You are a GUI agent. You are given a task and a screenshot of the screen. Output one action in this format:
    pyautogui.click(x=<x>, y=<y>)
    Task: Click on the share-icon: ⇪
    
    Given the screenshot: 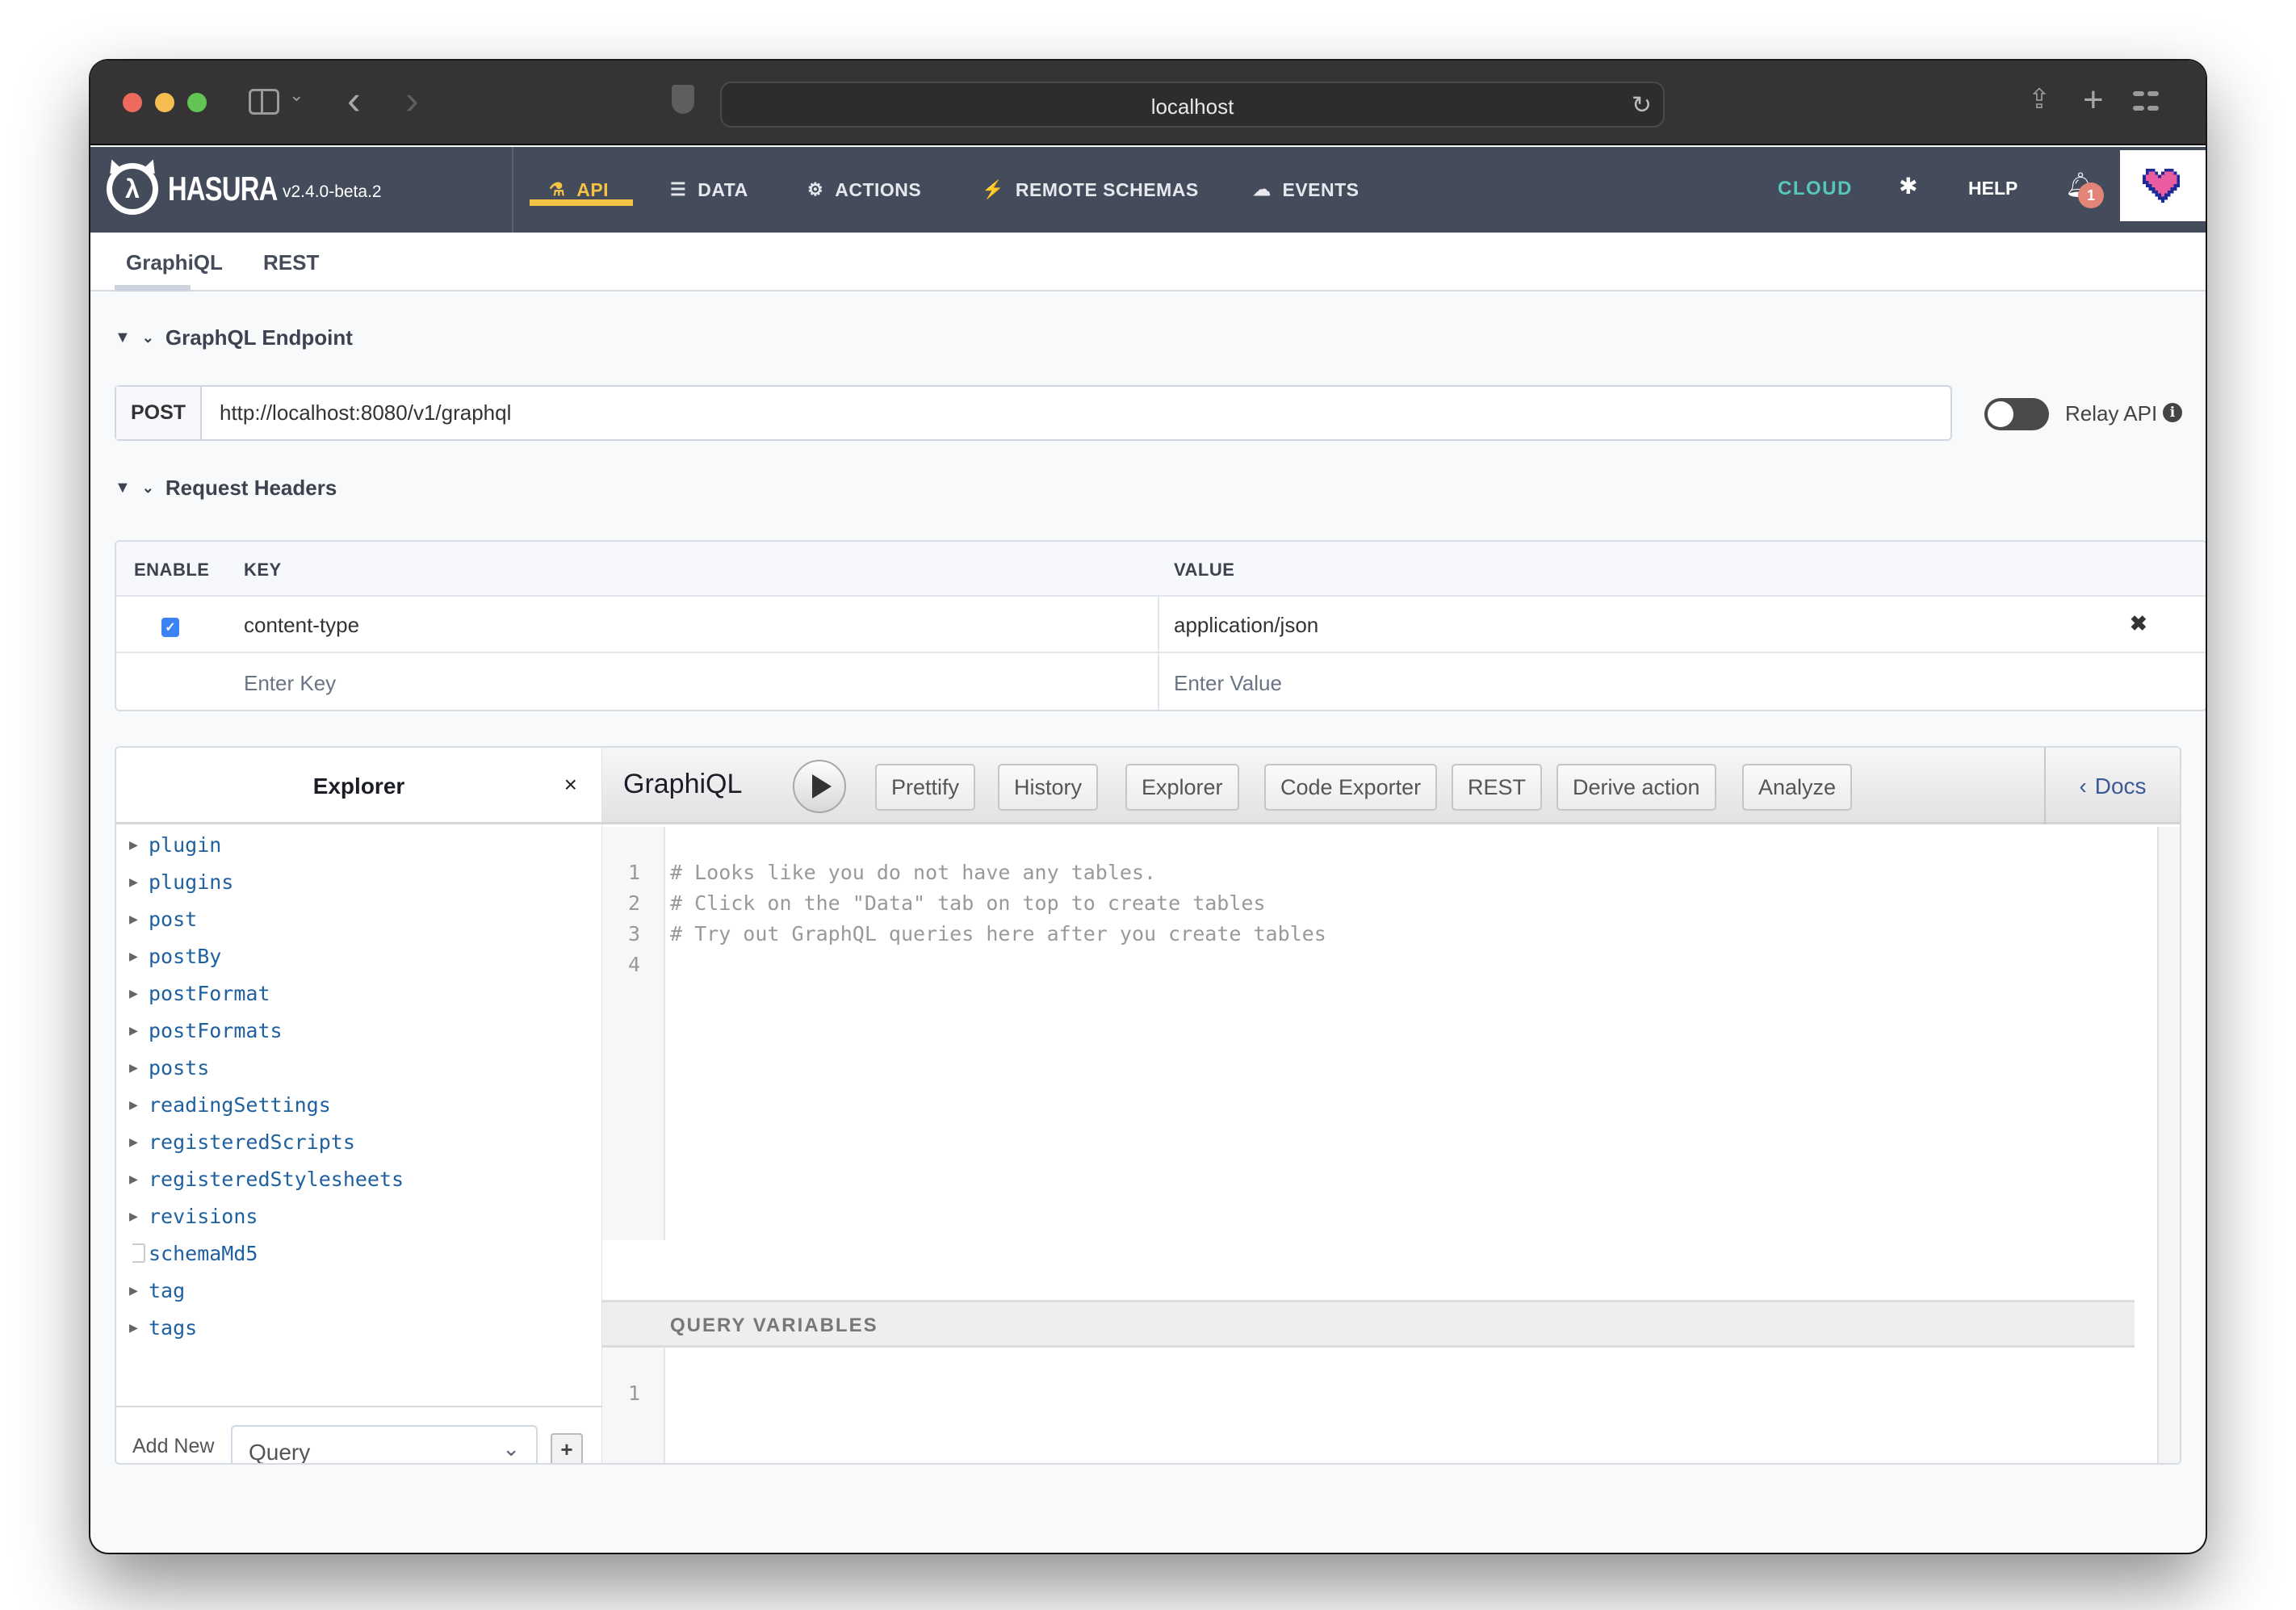 What is the action you would take?
    pyautogui.click(x=2039, y=99)
    